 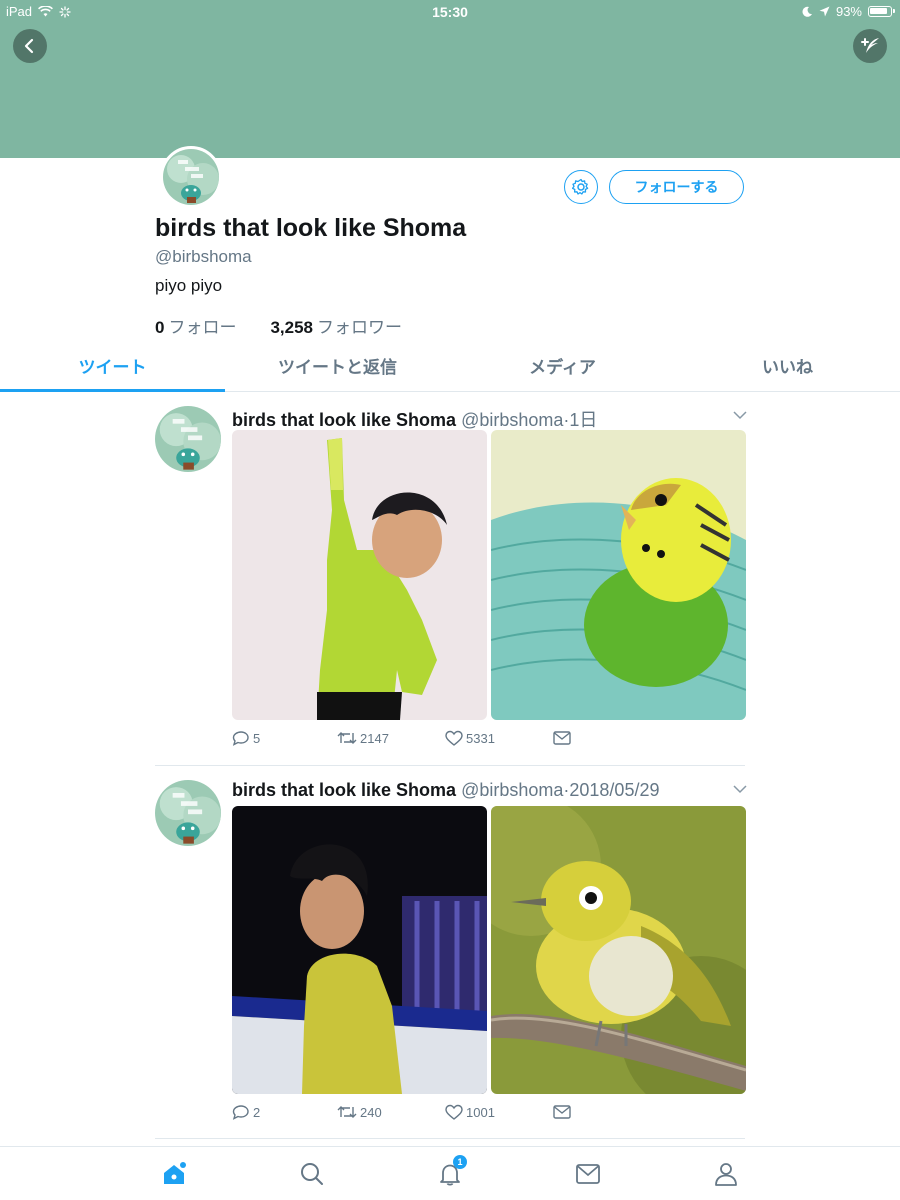 I want to click on clock: 15:30, so click(x=450, y=12).